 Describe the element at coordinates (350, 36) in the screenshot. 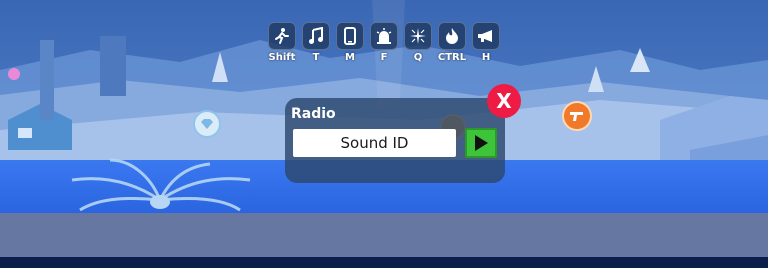

I see `phone-icon` at that location.